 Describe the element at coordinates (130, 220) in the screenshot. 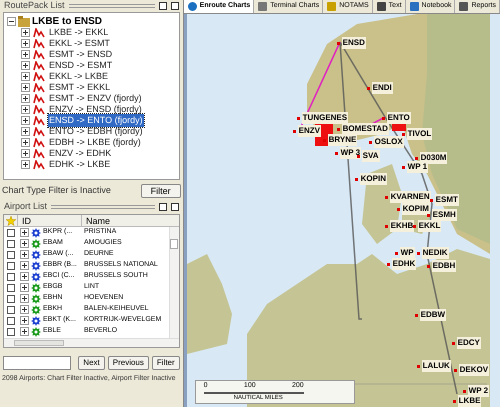

I see `column-header: Name` at that location.